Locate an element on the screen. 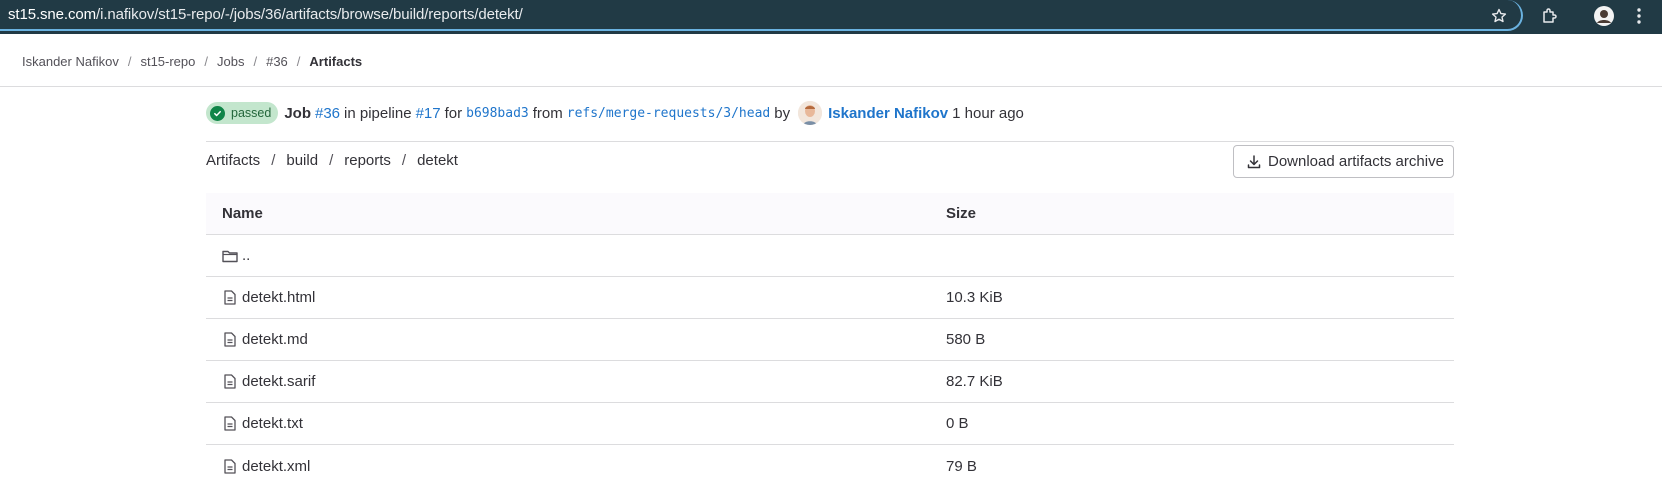 The height and width of the screenshot is (504, 1662). table-row: detekt.md 580 B is located at coordinates (830, 340).